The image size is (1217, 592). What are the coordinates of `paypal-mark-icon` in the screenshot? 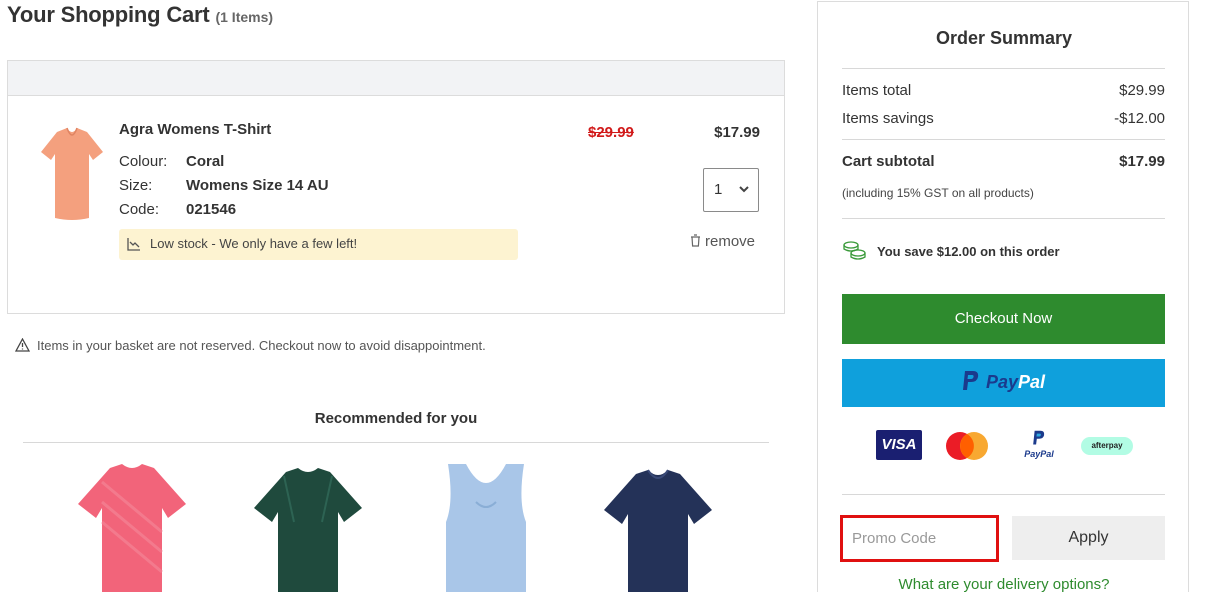 It's located at (1039, 437).